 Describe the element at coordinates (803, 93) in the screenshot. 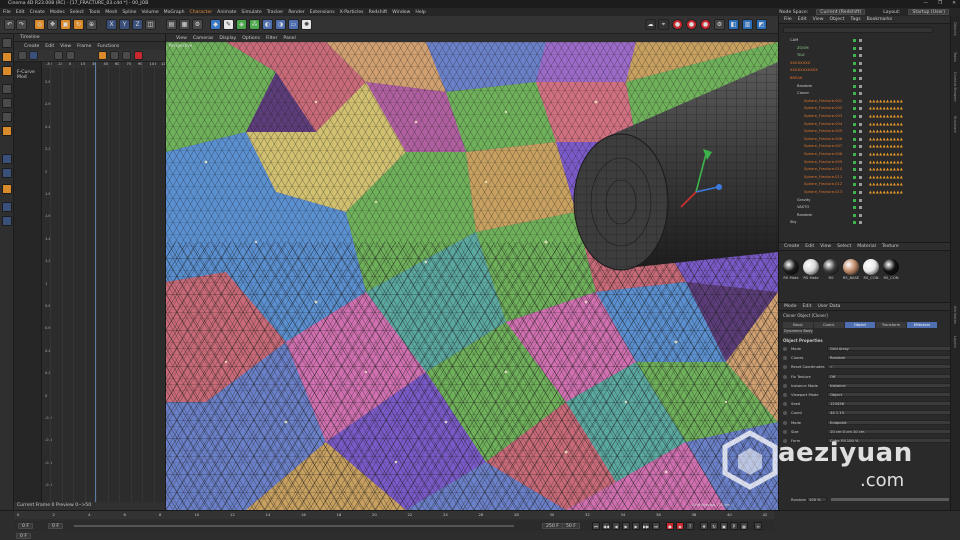

I see `object-name: Cloner` at that location.